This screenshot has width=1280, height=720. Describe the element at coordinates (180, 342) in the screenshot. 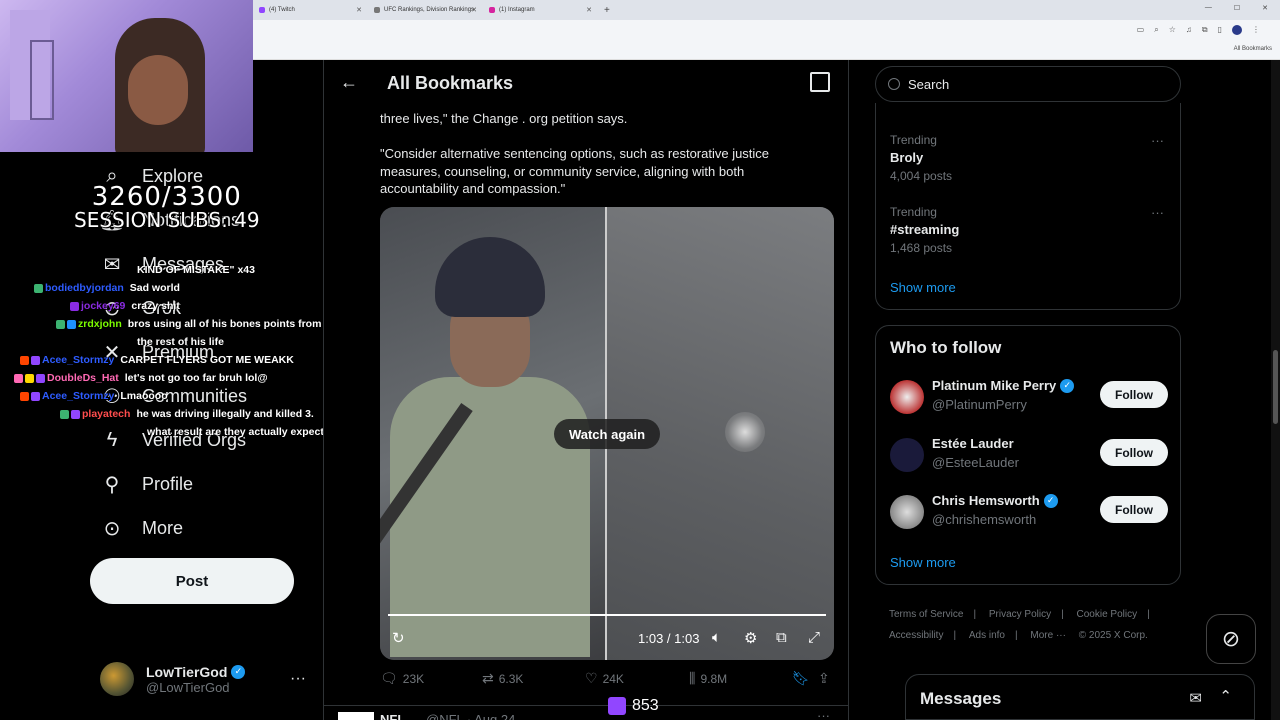

I see `chat-text: the rest of his life` at that location.